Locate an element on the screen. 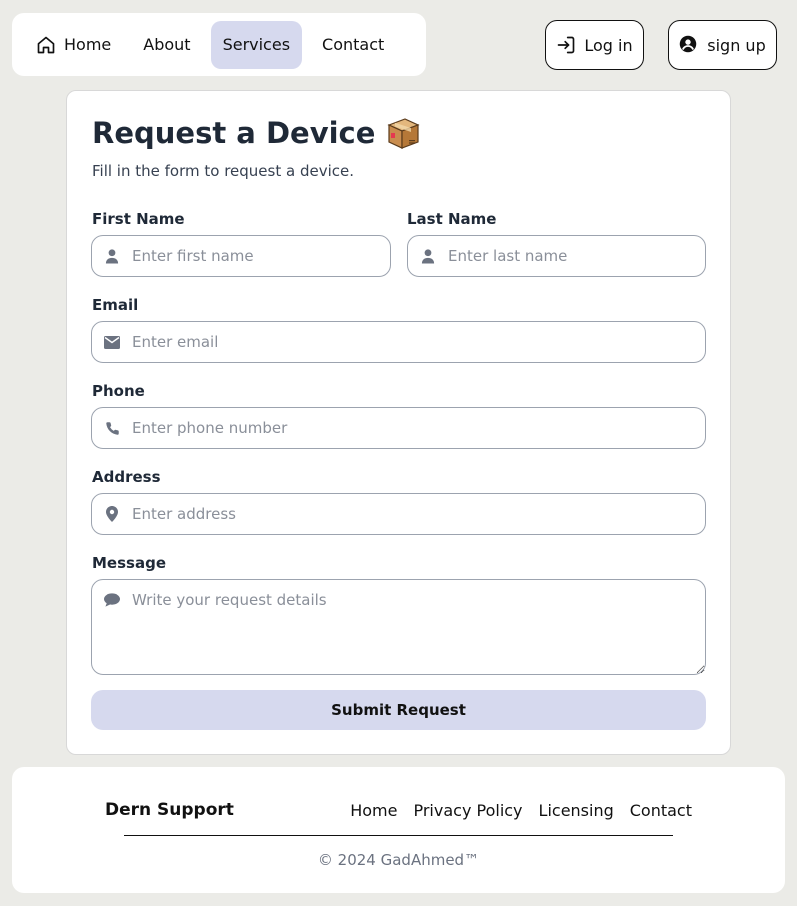 The image size is (797, 906). first-name-input is located at coordinates (241, 256).